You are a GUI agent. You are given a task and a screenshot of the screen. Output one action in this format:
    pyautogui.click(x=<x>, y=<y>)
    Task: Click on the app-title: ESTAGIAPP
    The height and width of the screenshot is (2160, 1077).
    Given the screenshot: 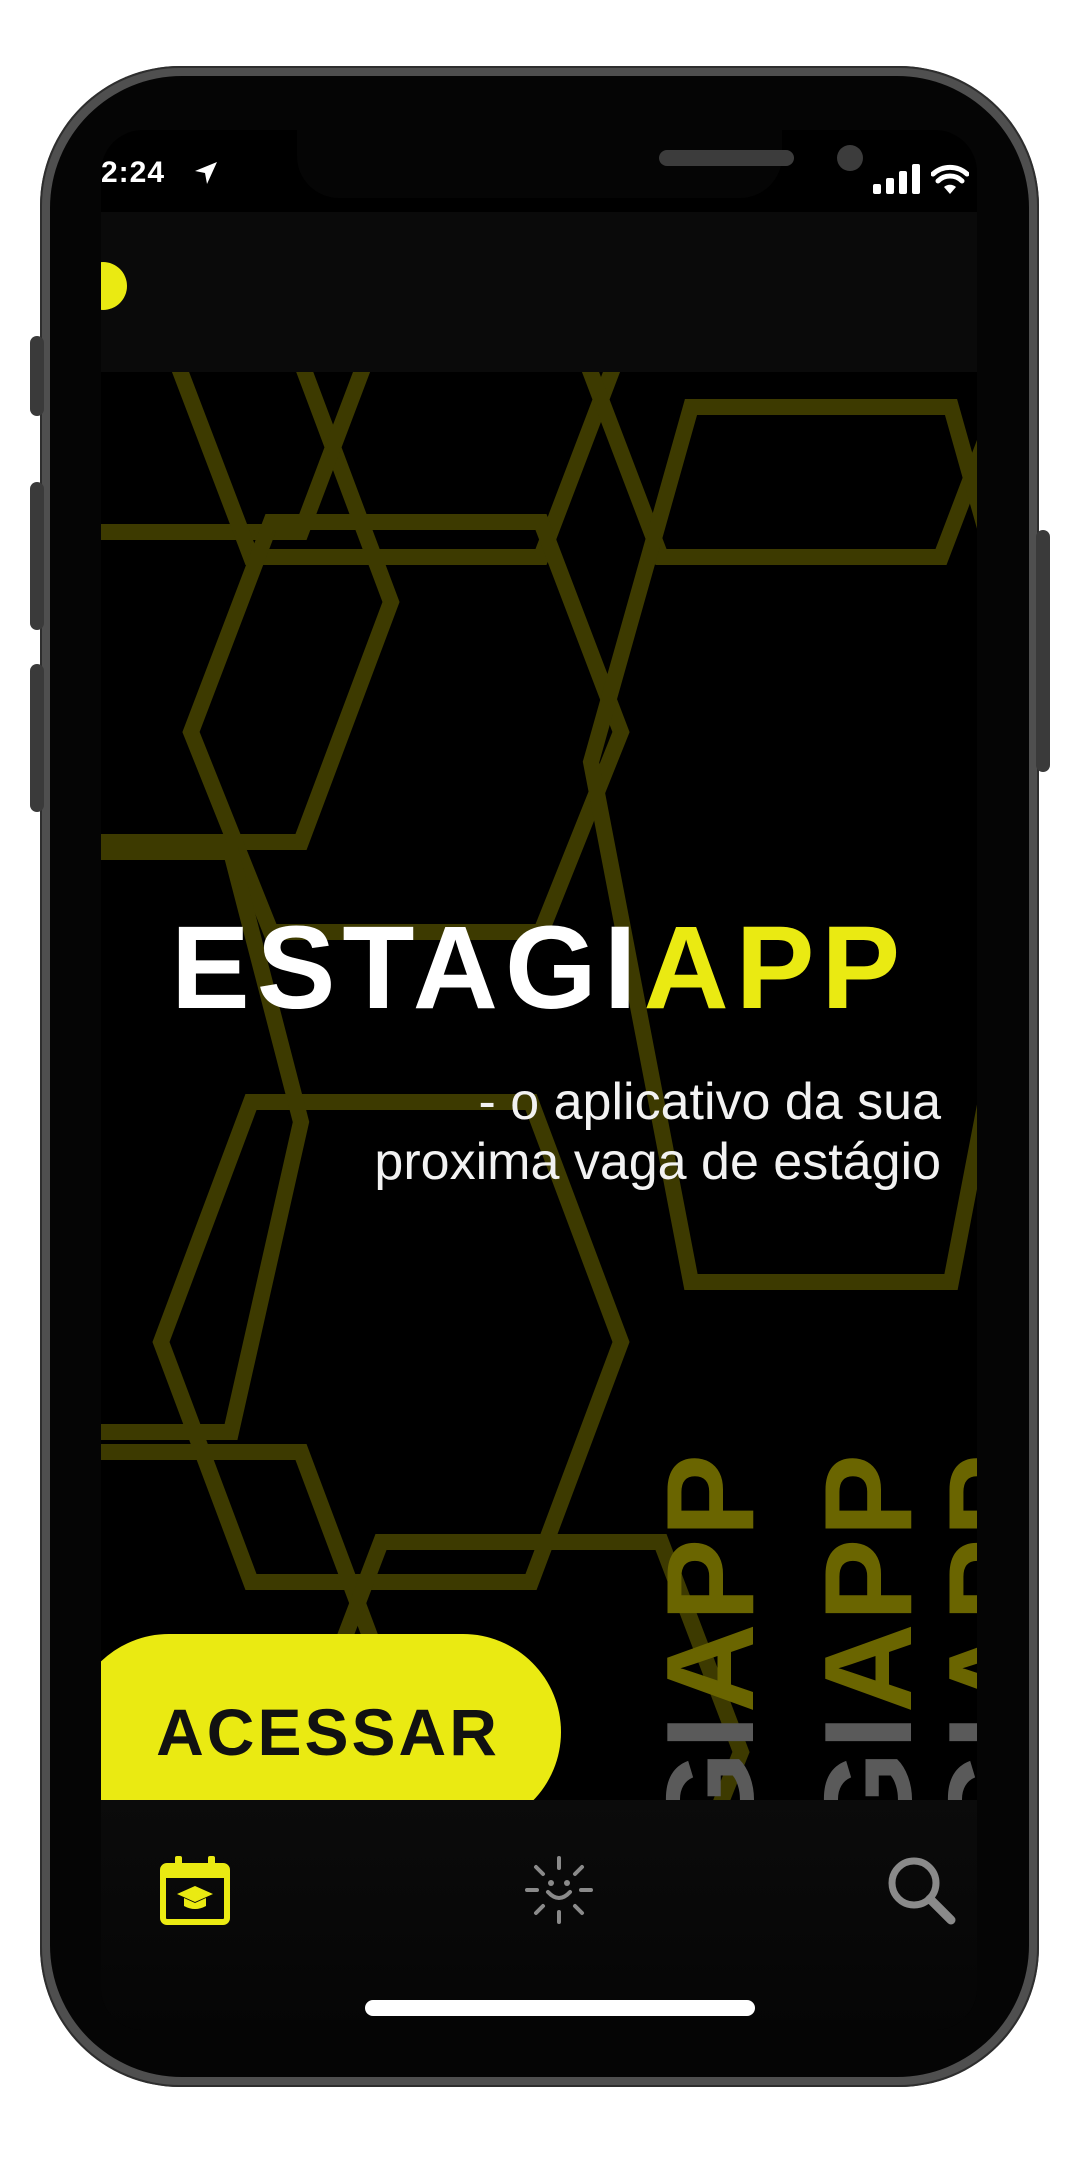 What is the action you would take?
    pyautogui.click(x=539, y=968)
    